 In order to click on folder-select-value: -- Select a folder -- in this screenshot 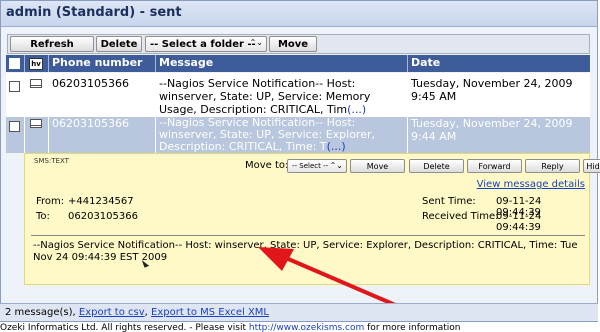, I will do `click(203, 44)`.